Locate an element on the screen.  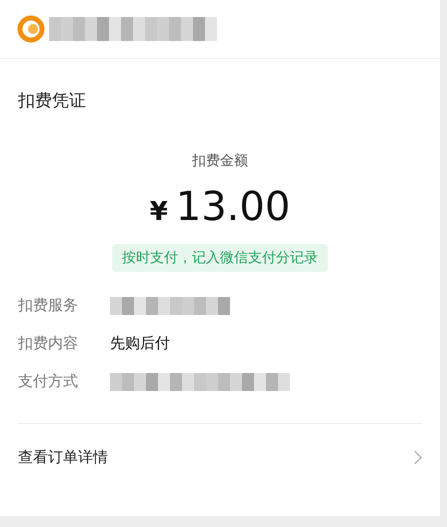
field-label: 扣费服务 is located at coordinates (48, 305).